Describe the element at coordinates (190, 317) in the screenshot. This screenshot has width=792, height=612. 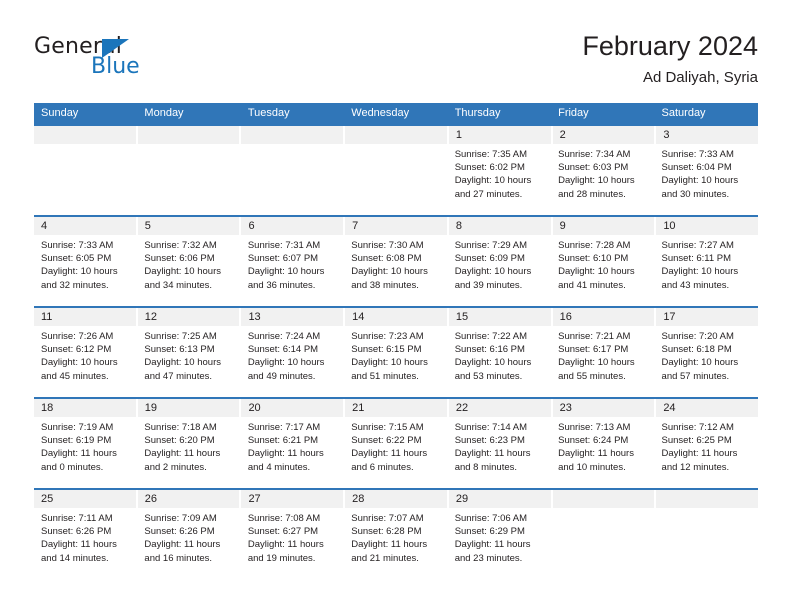
I see `day-number: 12` at that location.